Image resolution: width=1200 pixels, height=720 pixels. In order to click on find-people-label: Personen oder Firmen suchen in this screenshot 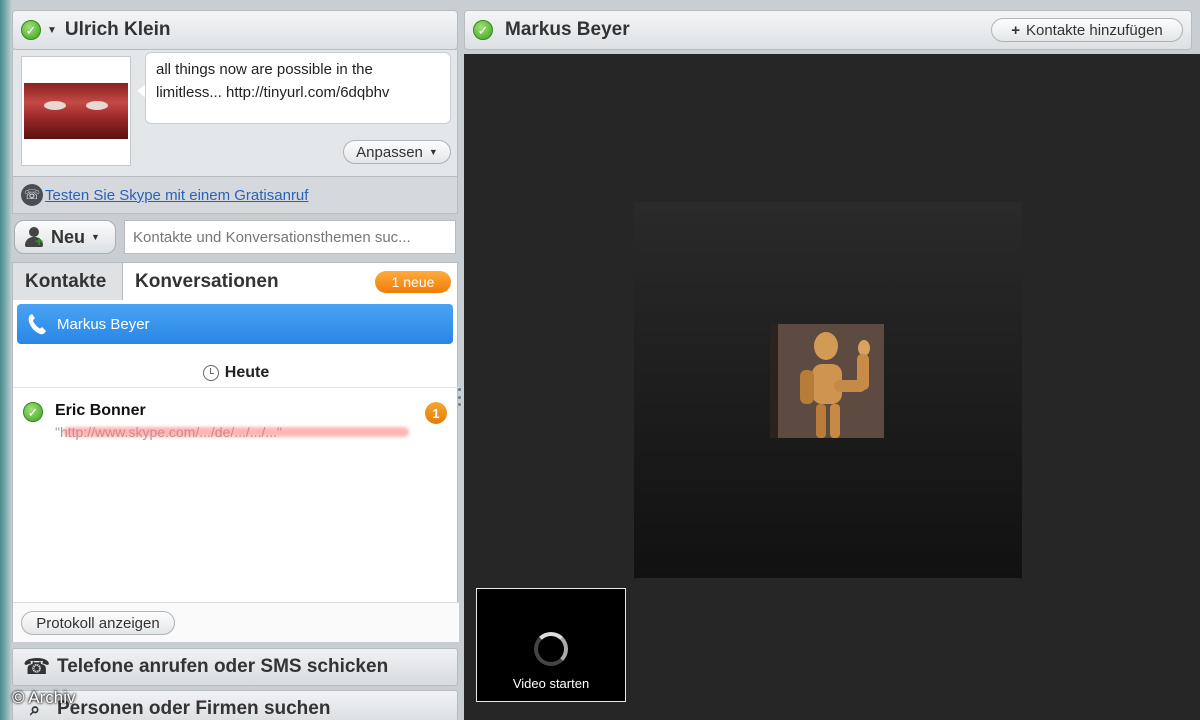, I will do `click(194, 708)`.